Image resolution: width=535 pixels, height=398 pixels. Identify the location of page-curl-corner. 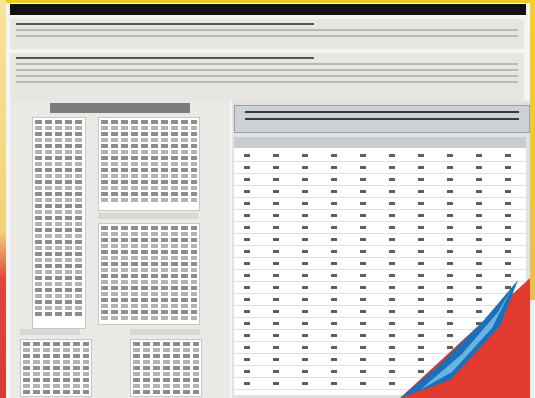
(465, 338).